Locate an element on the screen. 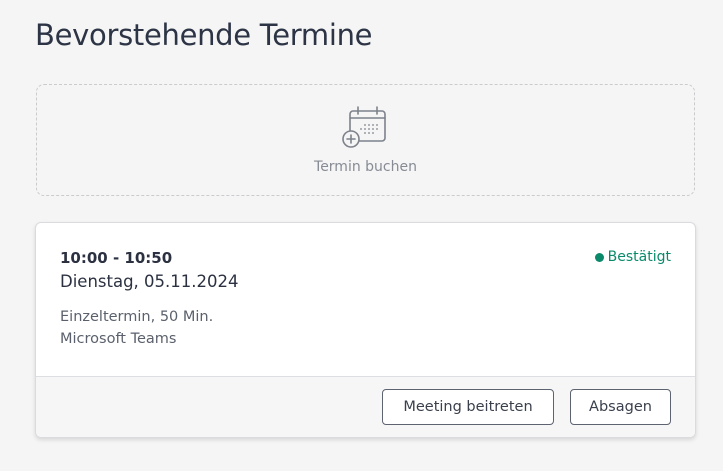 The image size is (723, 471). appointment-date: Dienstag, 05.11.2024 is located at coordinates (149, 281).